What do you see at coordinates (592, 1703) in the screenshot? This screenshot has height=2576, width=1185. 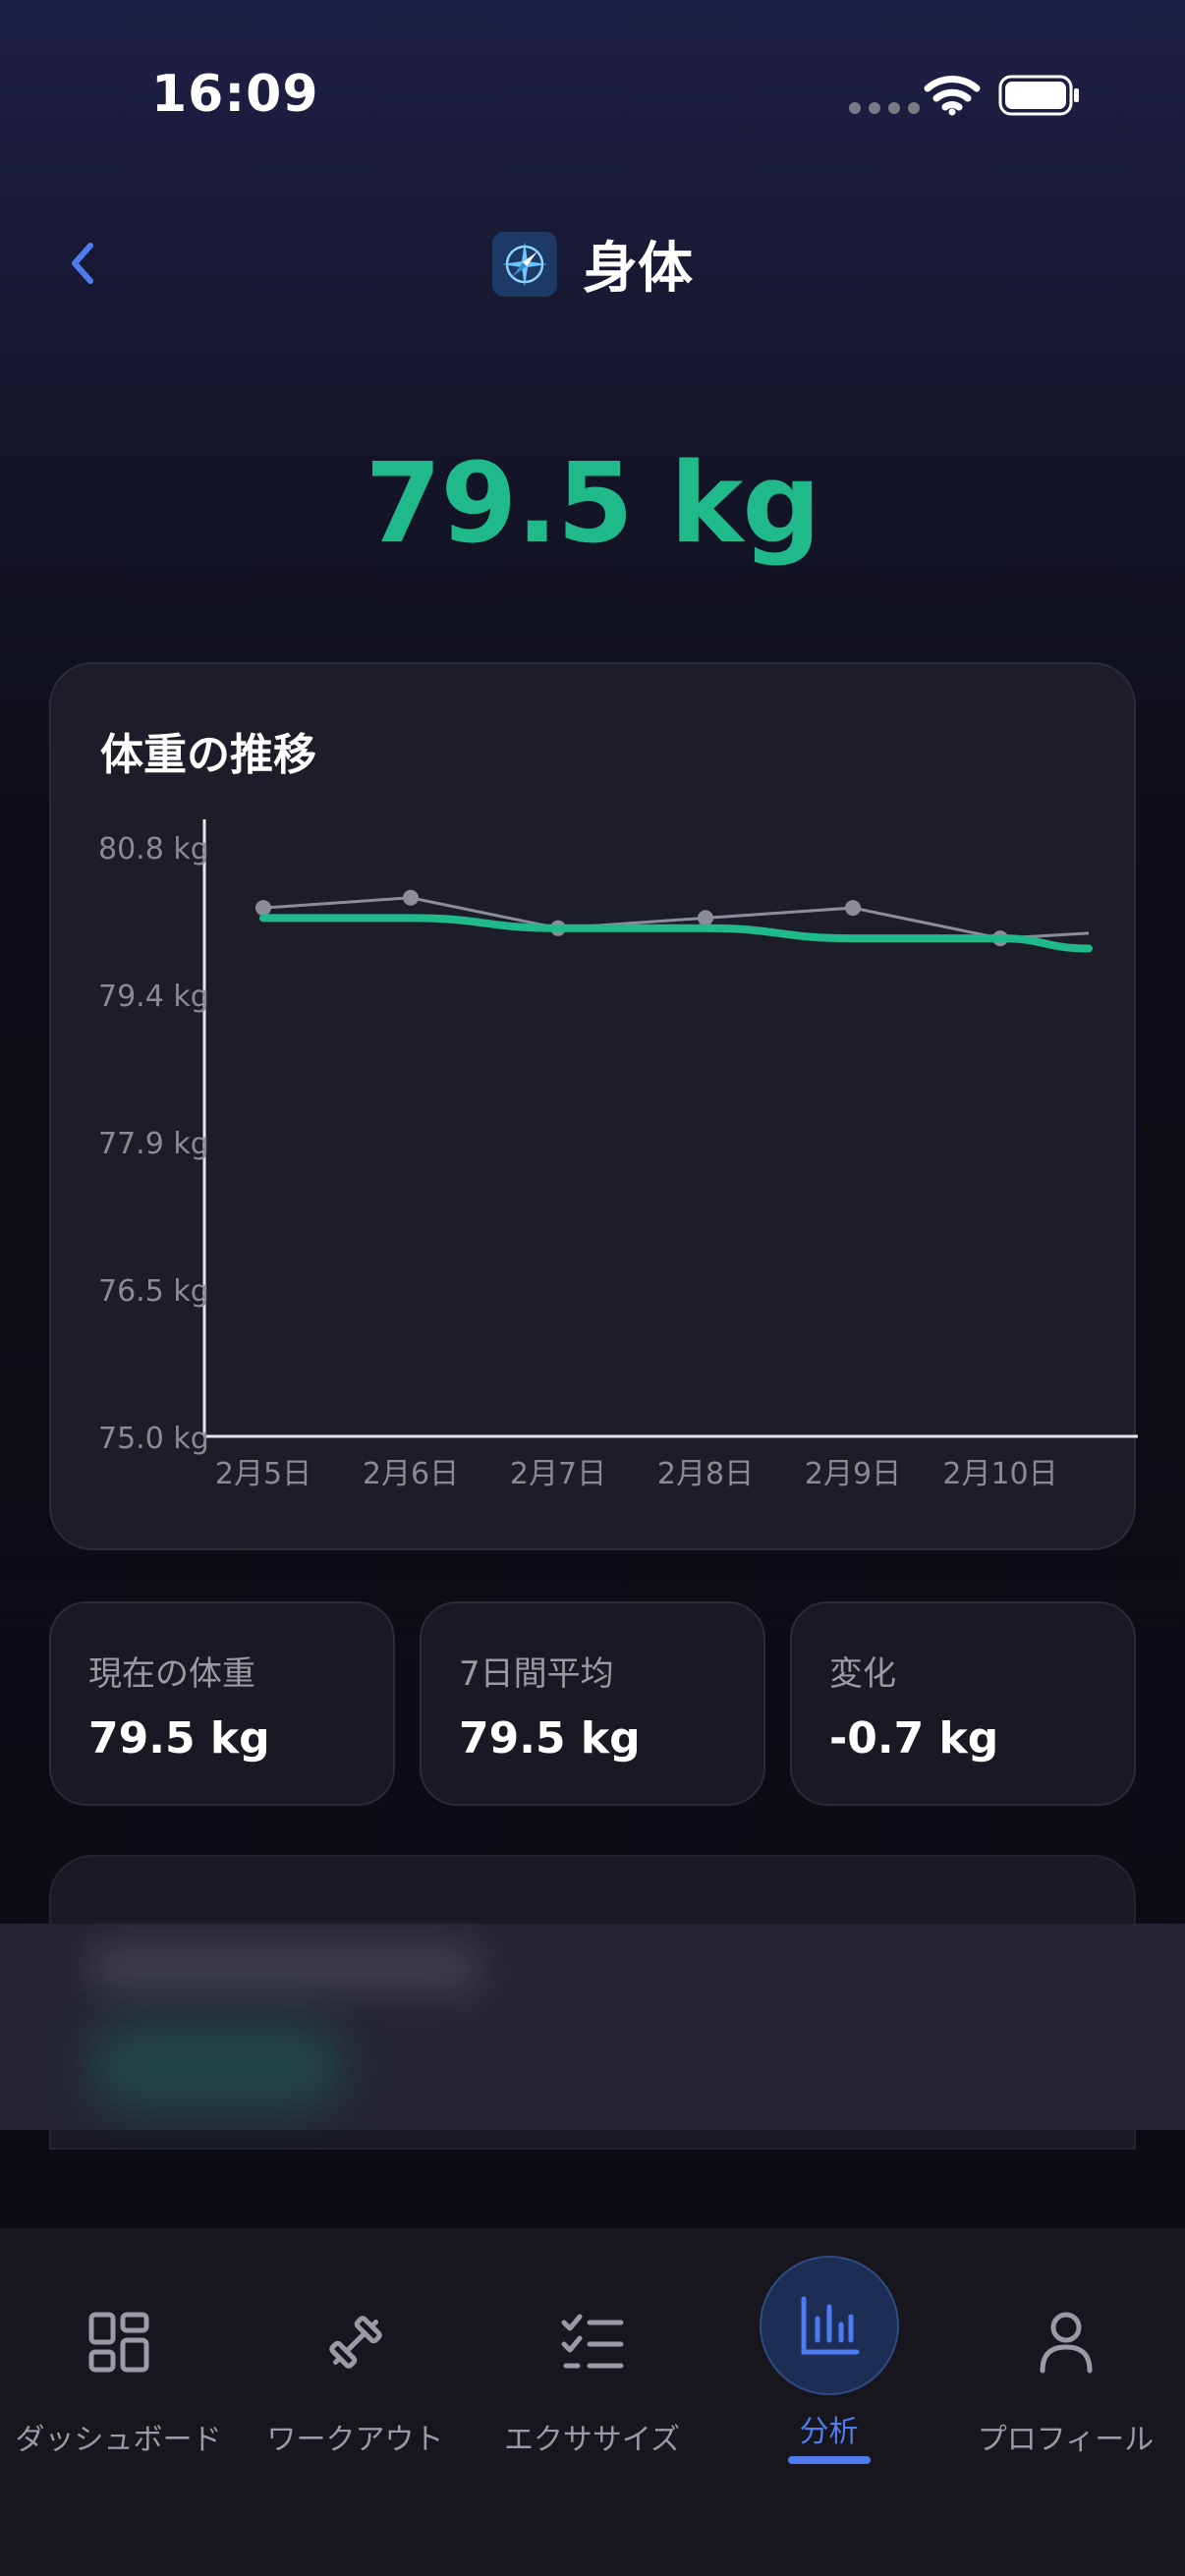 I see `stat-card-7day-average: 7日間平均 79.5 kg` at bounding box center [592, 1703].